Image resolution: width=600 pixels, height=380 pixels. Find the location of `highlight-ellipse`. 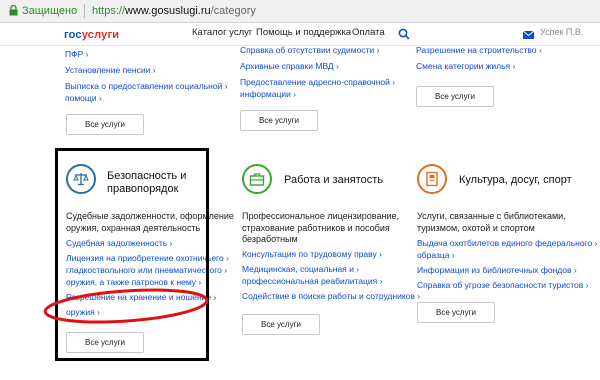

highlight-ellipse is located at coordinates (126, 306).